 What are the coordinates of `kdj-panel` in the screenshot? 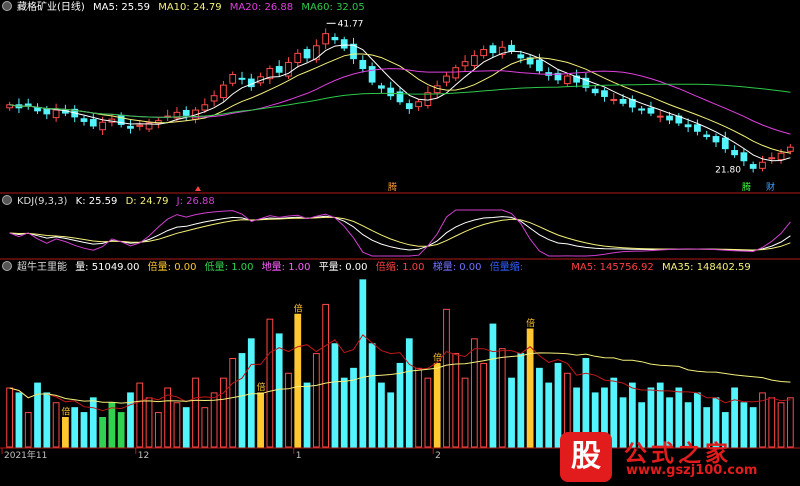 It's located at (400, 233).